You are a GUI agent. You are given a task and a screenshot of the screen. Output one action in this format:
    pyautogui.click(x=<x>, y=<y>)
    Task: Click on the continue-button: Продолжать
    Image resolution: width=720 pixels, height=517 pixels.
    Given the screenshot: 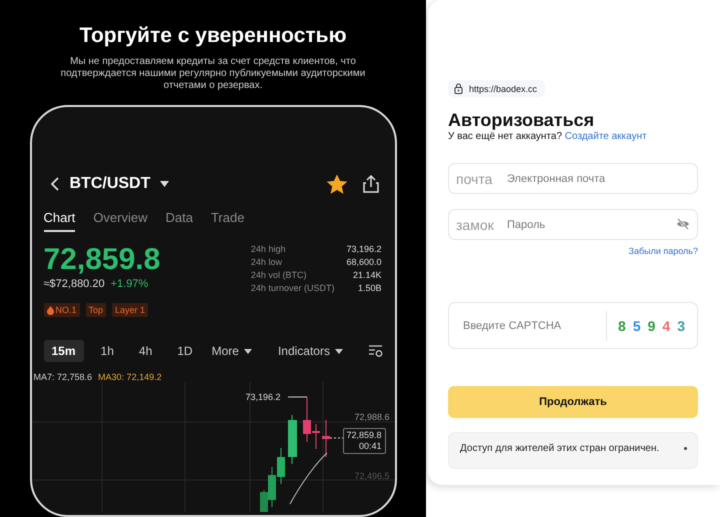 What is the action you would take?
    pyautogui.click(x=573, y=402)
    